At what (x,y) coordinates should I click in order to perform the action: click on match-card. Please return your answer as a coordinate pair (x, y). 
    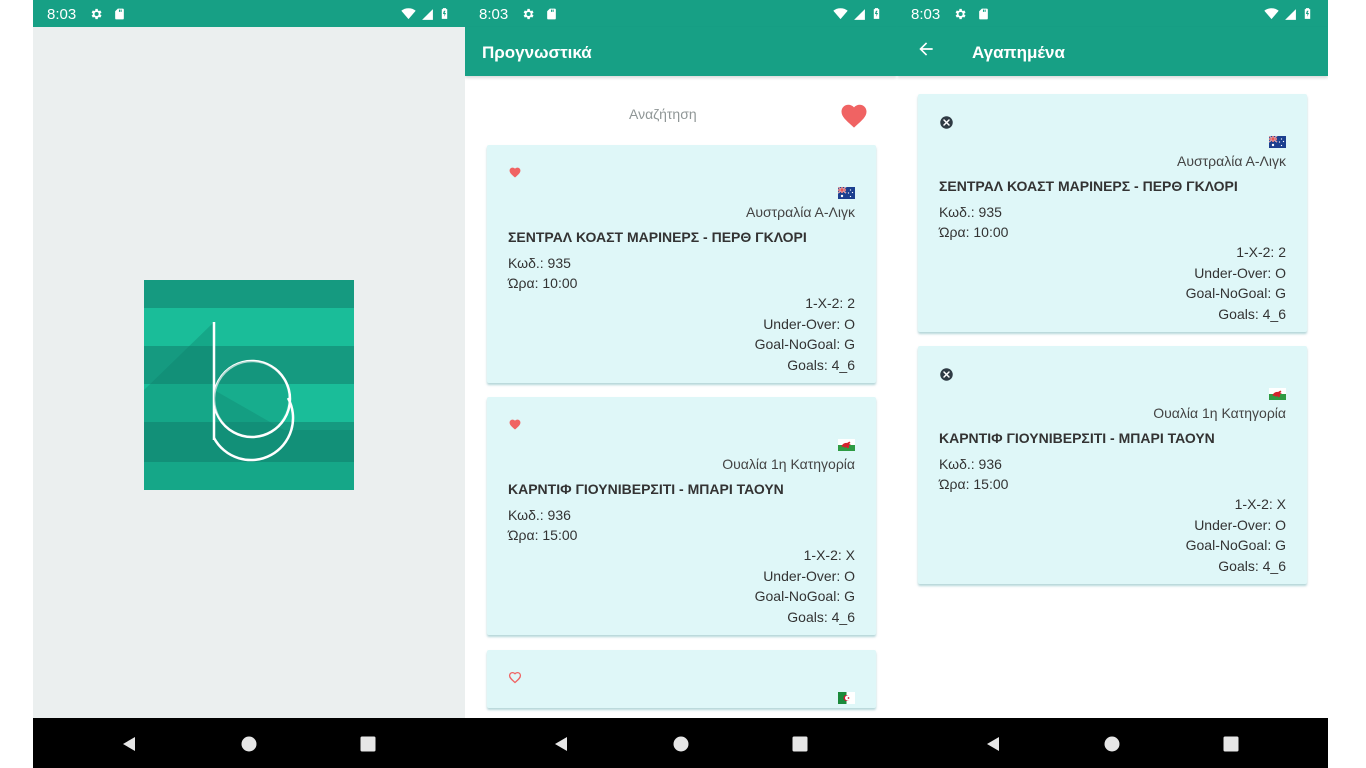
    Looking at the image, I should click on (681, 679).